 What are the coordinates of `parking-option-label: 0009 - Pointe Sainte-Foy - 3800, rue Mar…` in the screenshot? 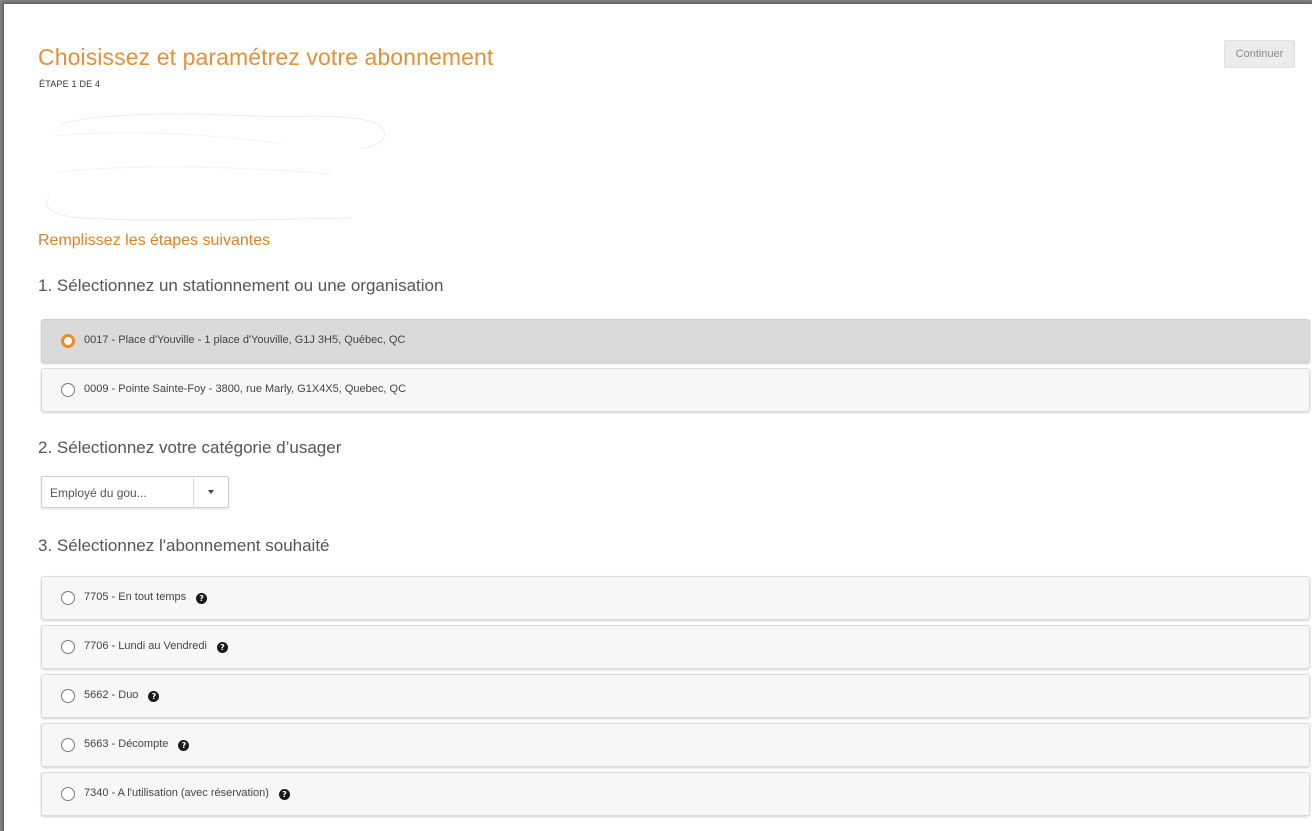 It's located at (245, 389).